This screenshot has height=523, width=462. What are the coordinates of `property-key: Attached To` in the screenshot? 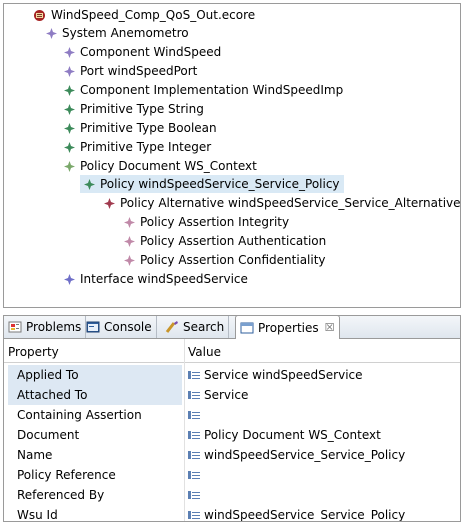 It's located at (95, 395).